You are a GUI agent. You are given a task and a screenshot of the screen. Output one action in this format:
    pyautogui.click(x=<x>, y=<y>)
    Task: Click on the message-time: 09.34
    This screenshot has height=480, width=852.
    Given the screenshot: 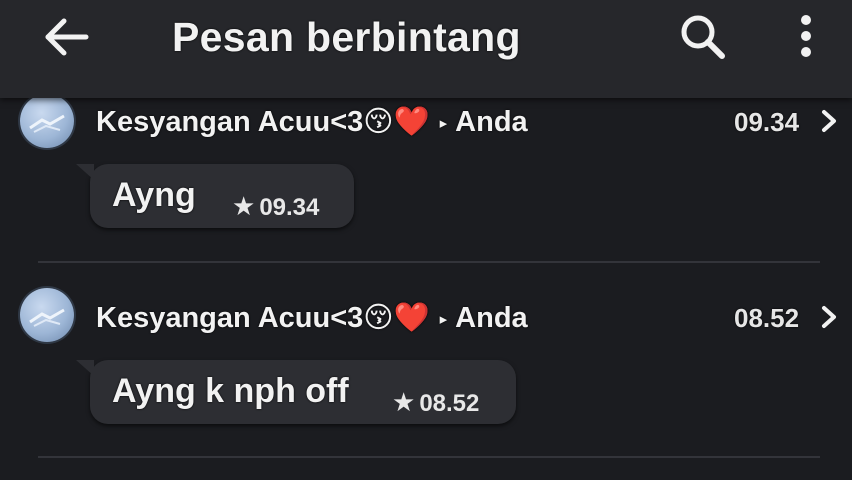 What is the action you would take?
    pyautogui.click(x=767, y=122)
    